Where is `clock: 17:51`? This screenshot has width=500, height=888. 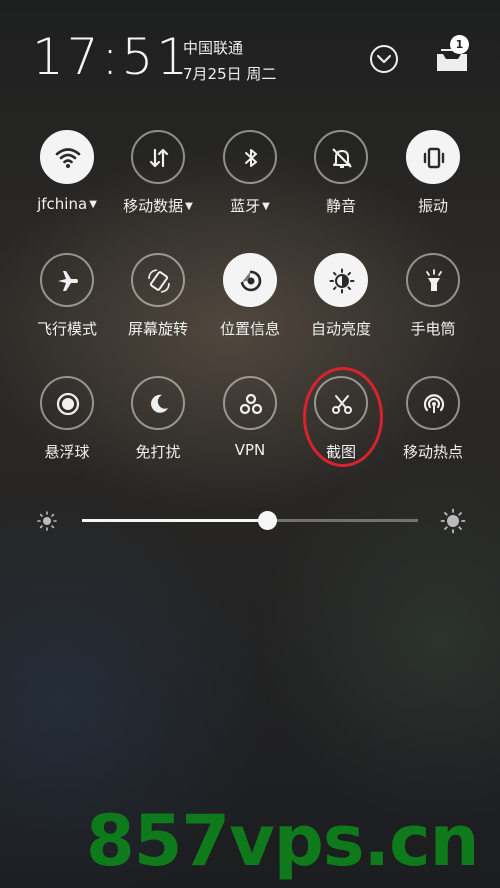
clock: 17:51 is located at coordinates (112, 57).